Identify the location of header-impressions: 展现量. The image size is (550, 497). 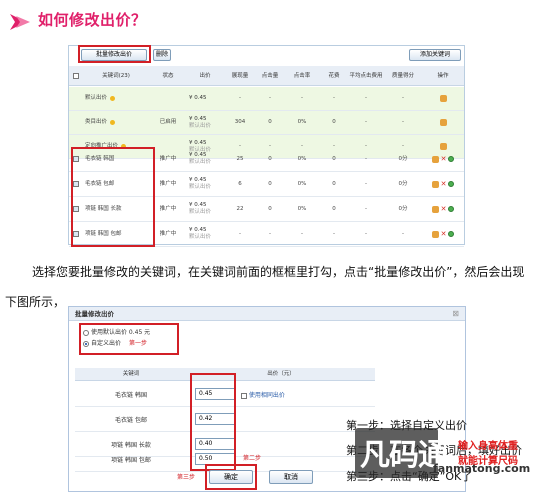
(240, 75).